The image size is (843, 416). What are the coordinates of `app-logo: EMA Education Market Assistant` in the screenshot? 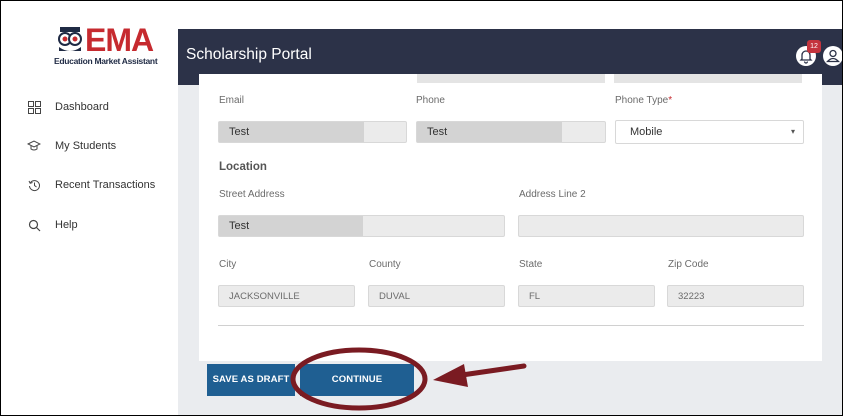 It's located at (105, 54).